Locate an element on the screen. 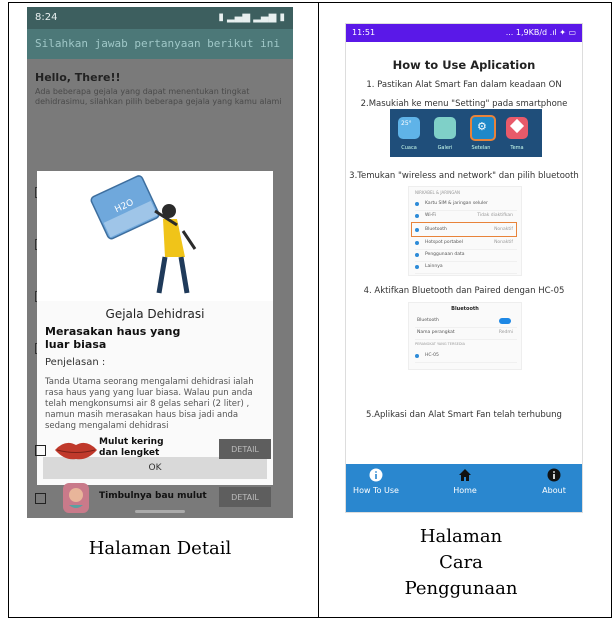 This screenshot has height=621, width=616. table-divider is located at coordinates (318, 310).